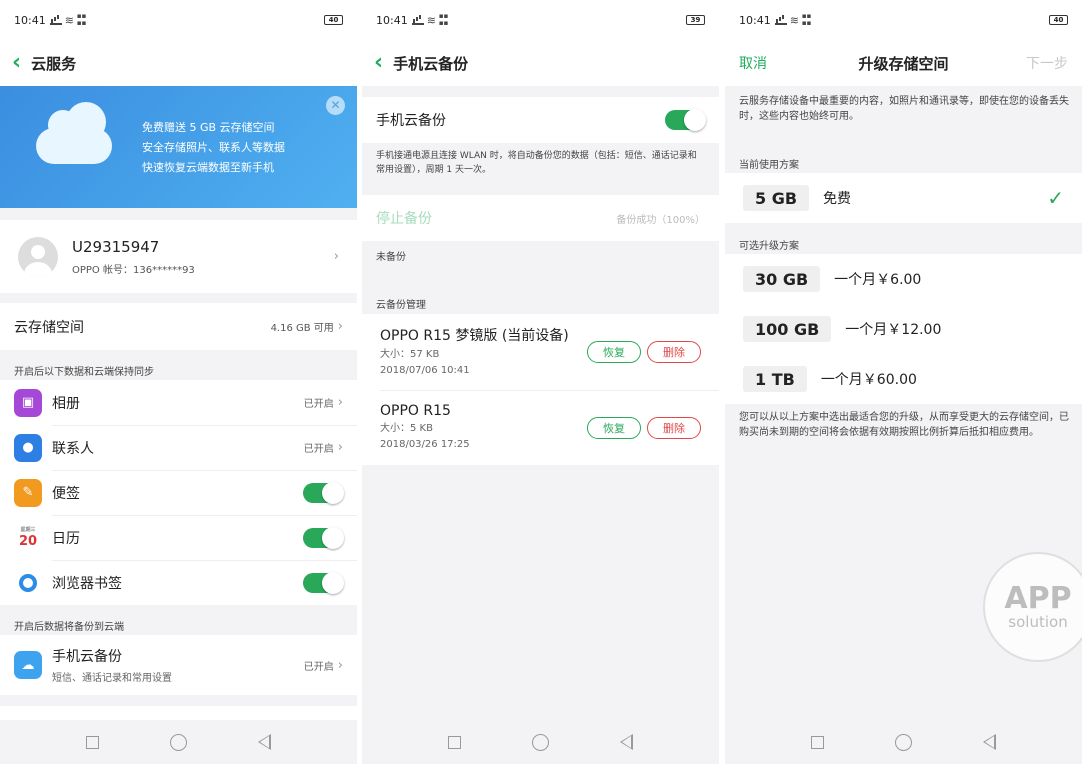 This screenshot has height=764, width=1084. I want to click on phone-backup-row: ☁ 手机云备份 短信、通话记录和常用设置 已开启 ›, so click(178, 665).